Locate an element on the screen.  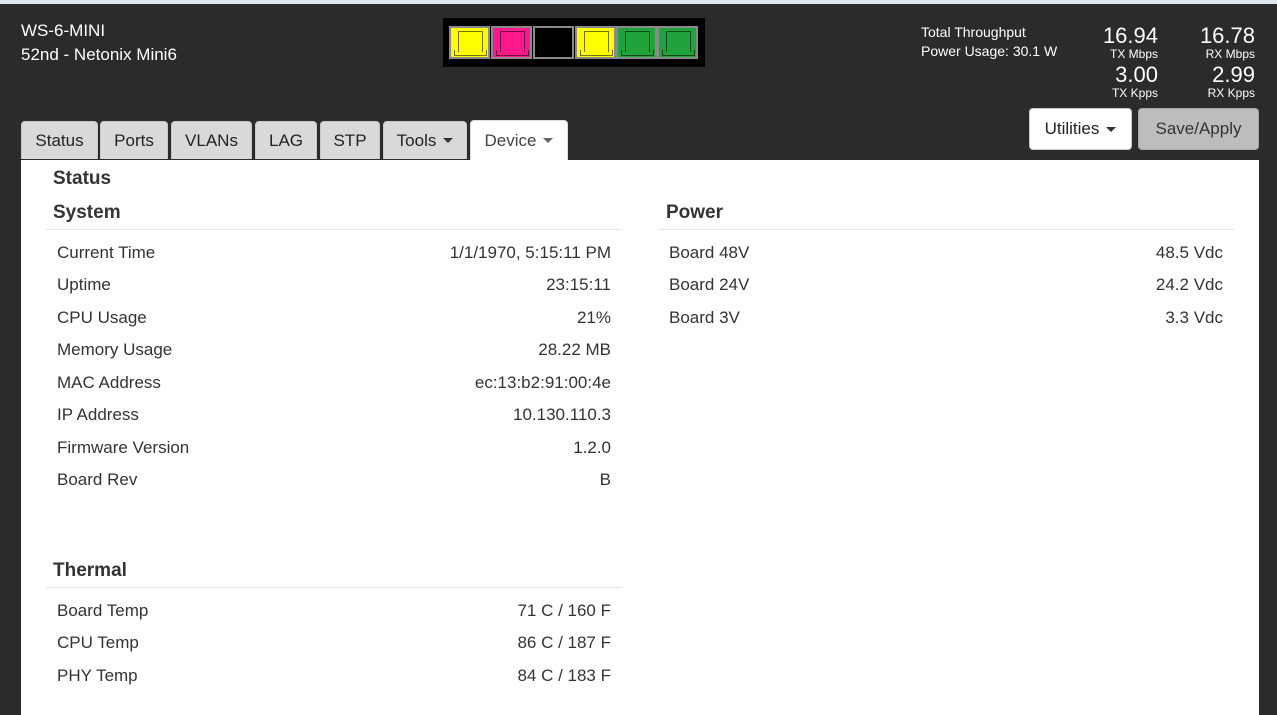
page-title: Status is located at coordinates (82, 178).